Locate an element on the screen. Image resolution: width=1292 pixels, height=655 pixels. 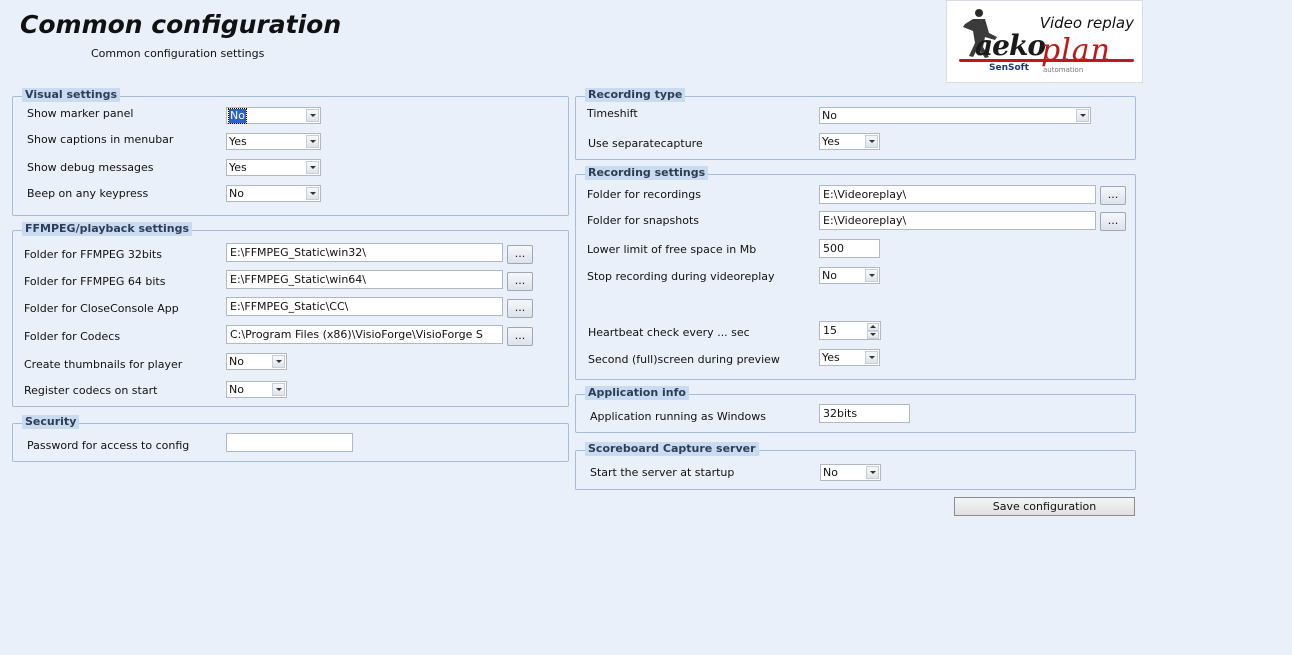
closeconsole-field: E:\FFMPEG_Static\CC\ is located at coordinates (364, 306).